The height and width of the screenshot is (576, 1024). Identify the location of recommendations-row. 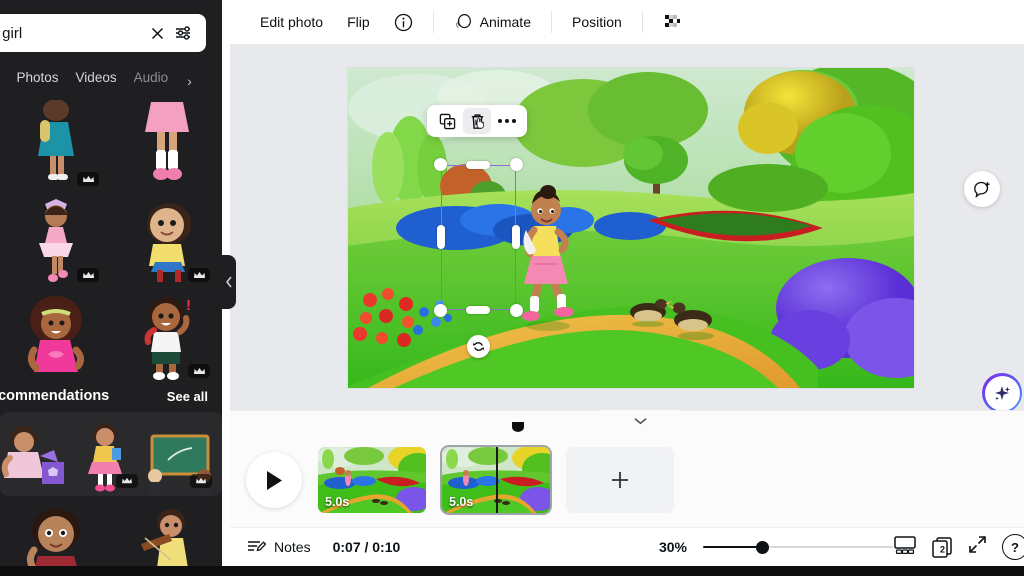
(111, 454).